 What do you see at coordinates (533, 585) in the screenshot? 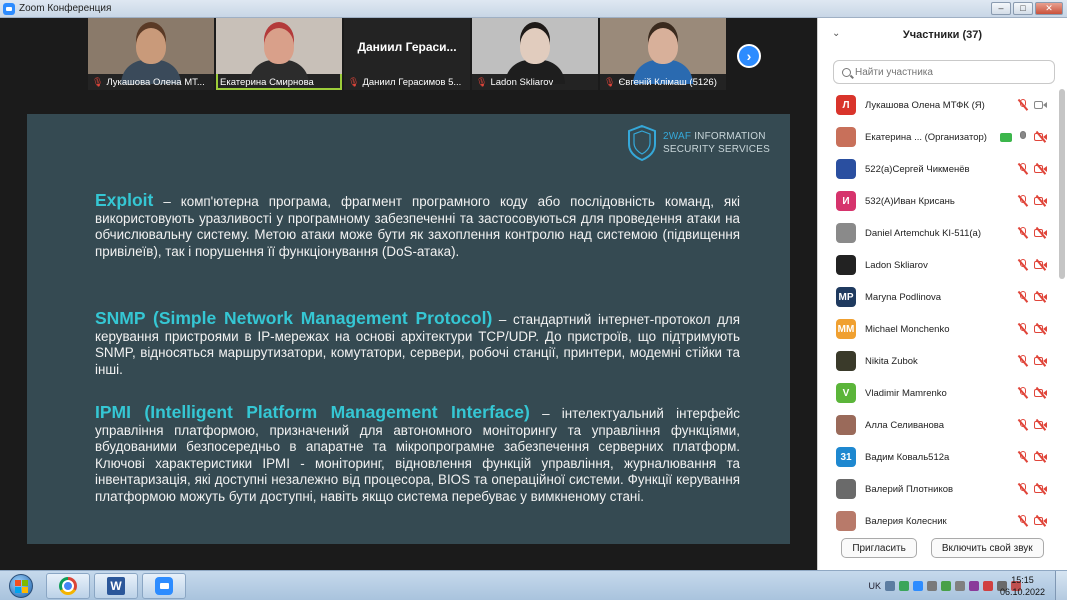
I see `windows-taskbar: W UK 15:15 06.10.2022` at bounding box center [533, 585].